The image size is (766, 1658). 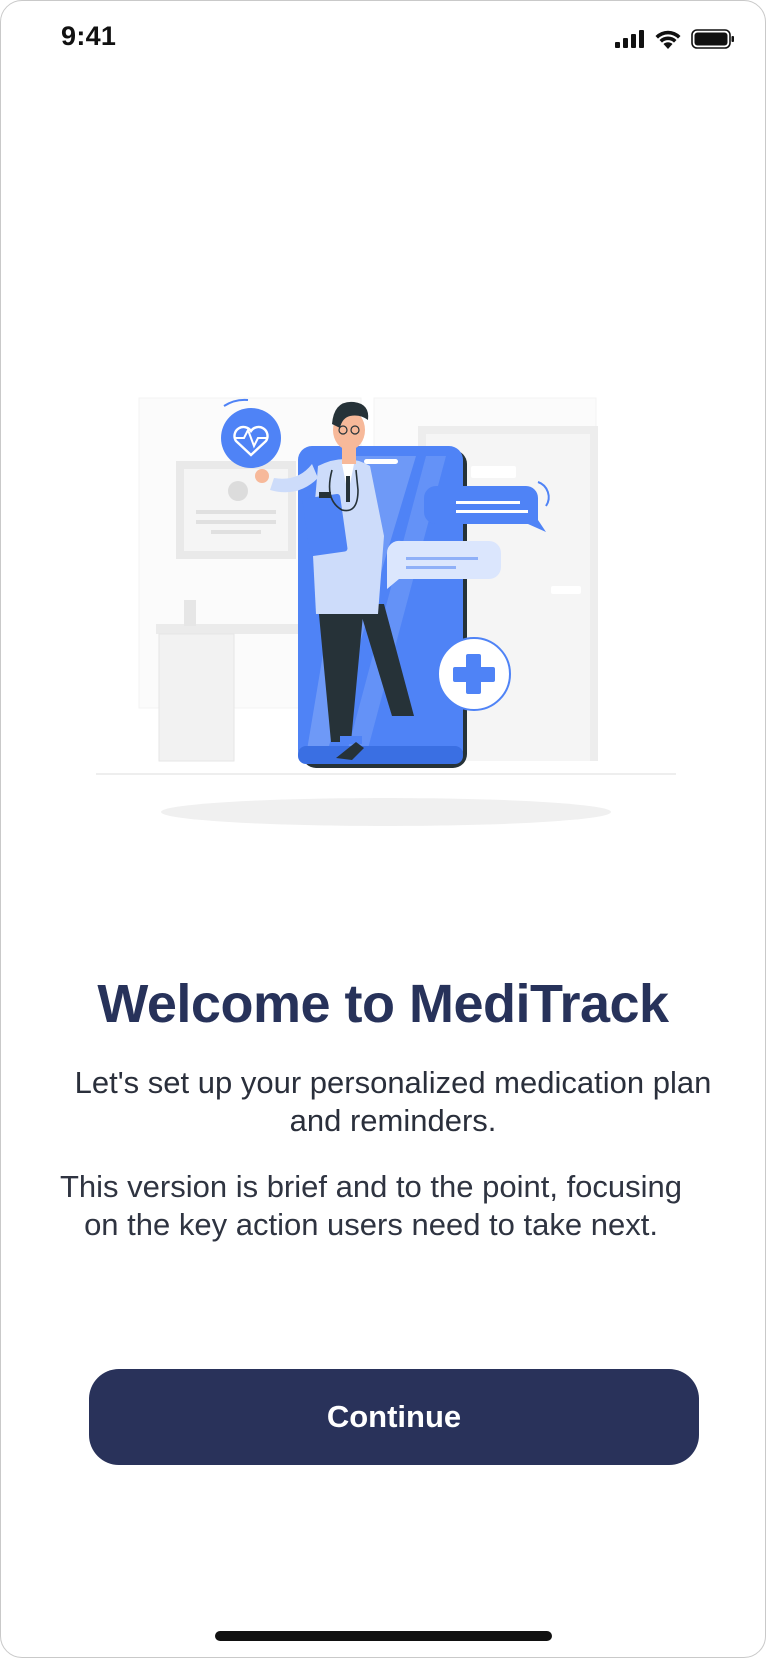 I want to click on welcome-title: Welcome to MediTrack, so click(x=383, y=1004).